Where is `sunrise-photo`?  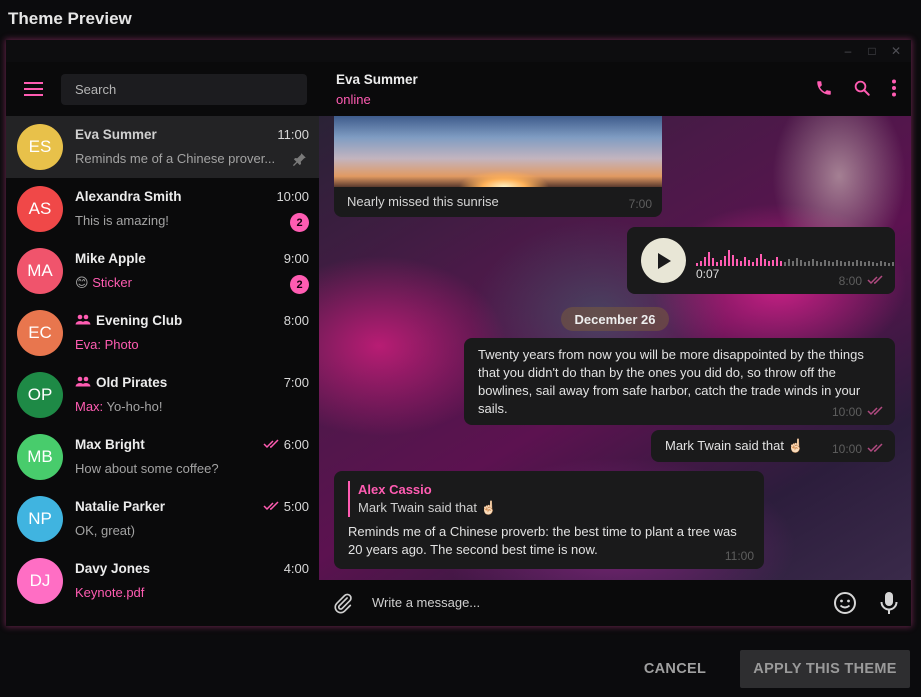
sunrise-photo is located at coordinates (498, 151).